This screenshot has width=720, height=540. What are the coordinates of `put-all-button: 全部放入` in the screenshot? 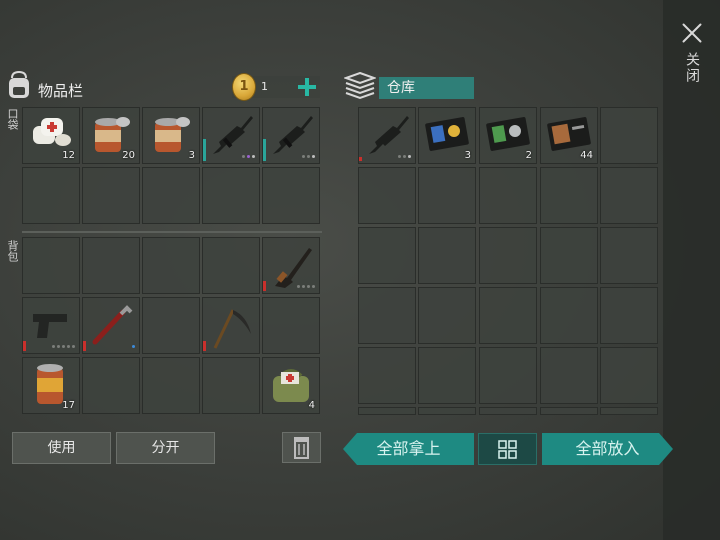 It's located at (607, 449).